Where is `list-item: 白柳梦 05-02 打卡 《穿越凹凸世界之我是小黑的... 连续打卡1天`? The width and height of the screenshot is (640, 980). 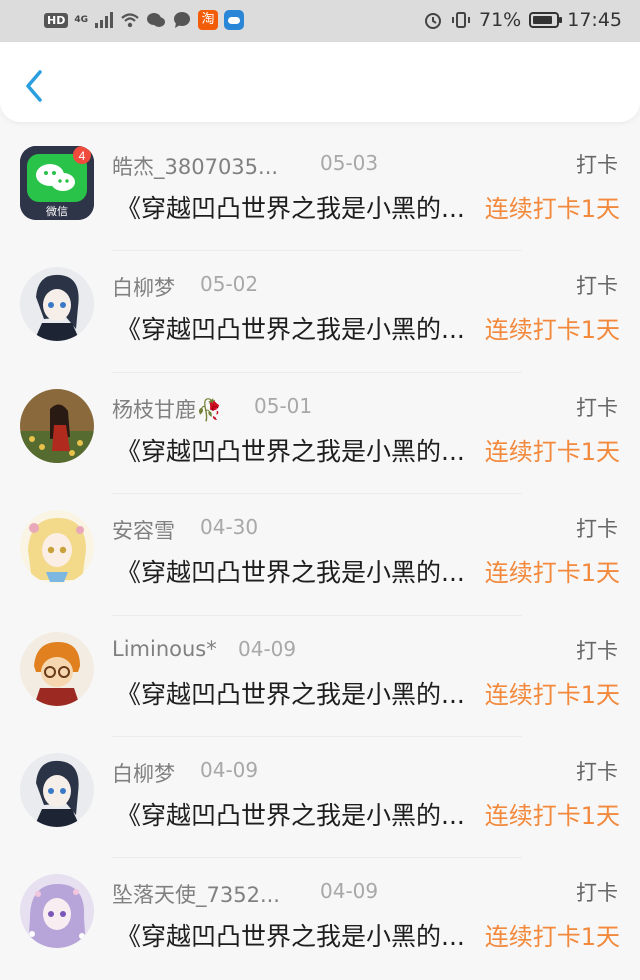
list-item: 白柳梦 05-02 打卡 《穿越凹凸世界之我是小黑的... 连续打卡1天 is located at coordinates (320, 312).